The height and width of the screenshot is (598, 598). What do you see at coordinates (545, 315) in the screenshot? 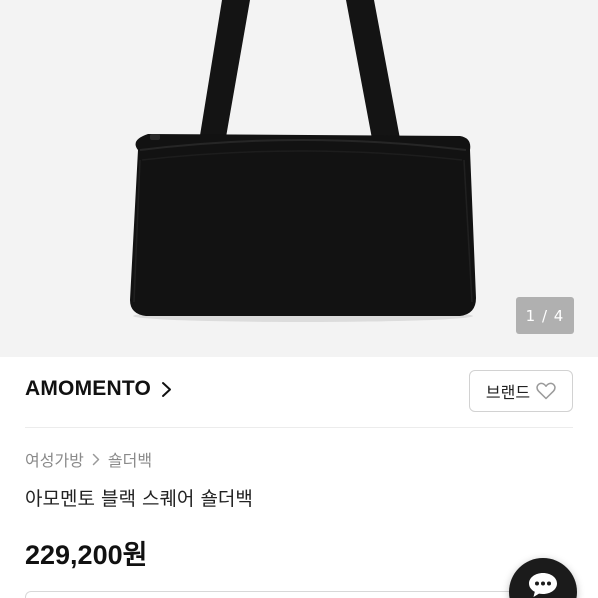
I see `image-counter: 1 / 4` at bounding box center [545, 315].